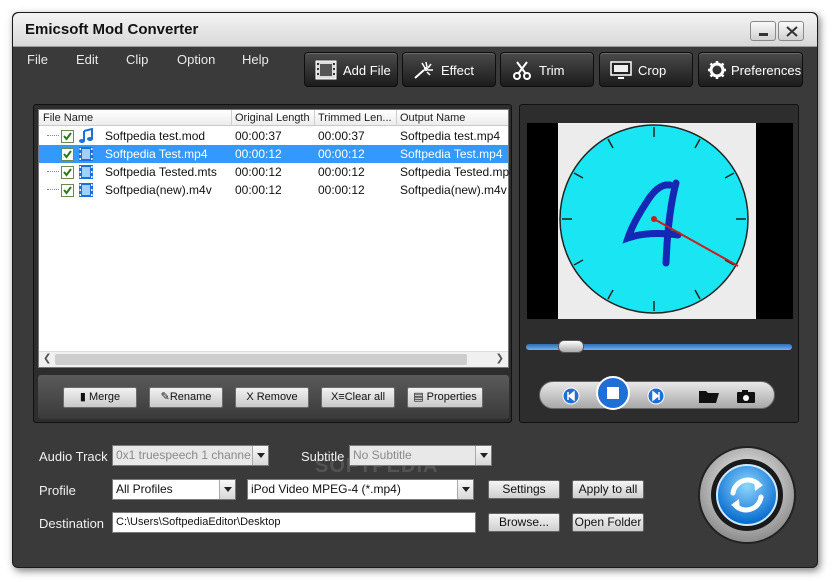  What do you see at coordinates (500, 358) in the screenshot?
I see `scroll-right-icon: ❯` at bounding box center [500, 358].